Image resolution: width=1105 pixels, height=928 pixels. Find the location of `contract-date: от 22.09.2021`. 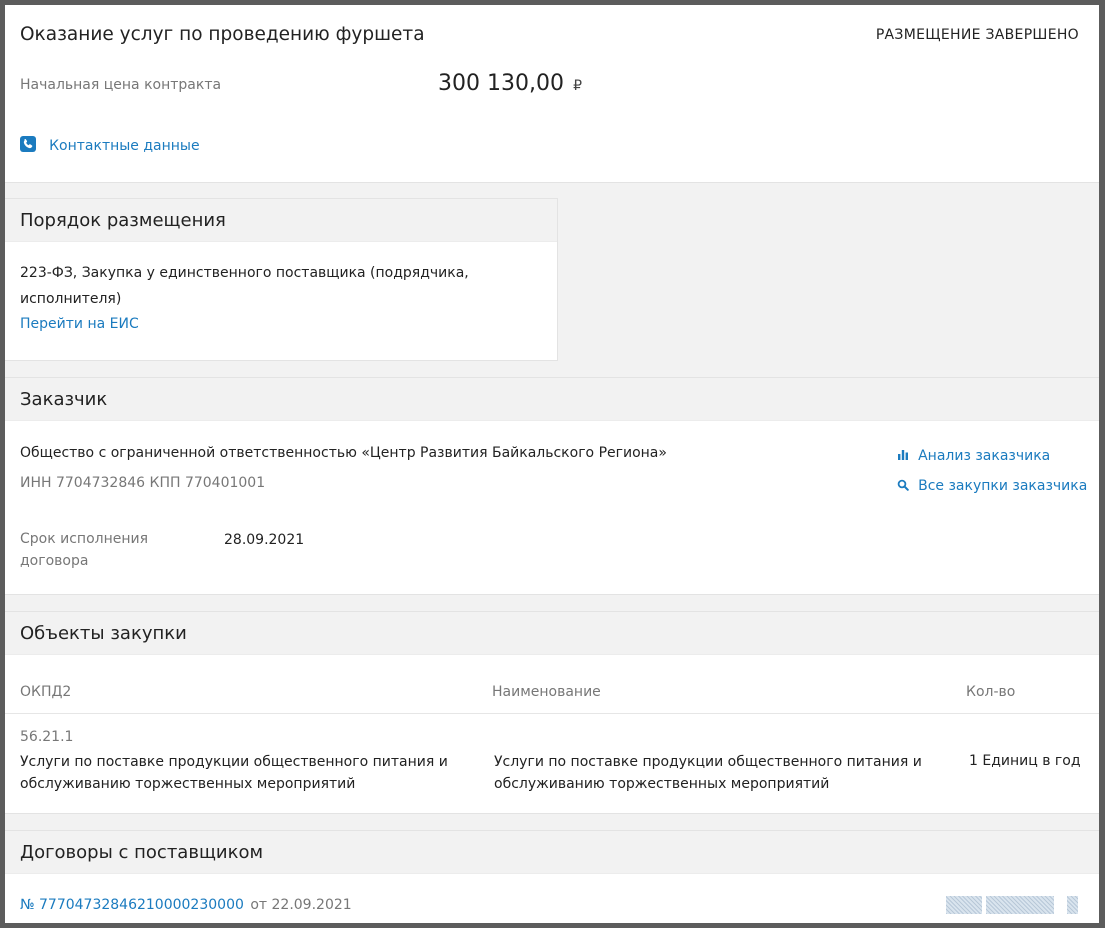

contract-date: от 22.09.2021 is located at coordinates (301, 905).